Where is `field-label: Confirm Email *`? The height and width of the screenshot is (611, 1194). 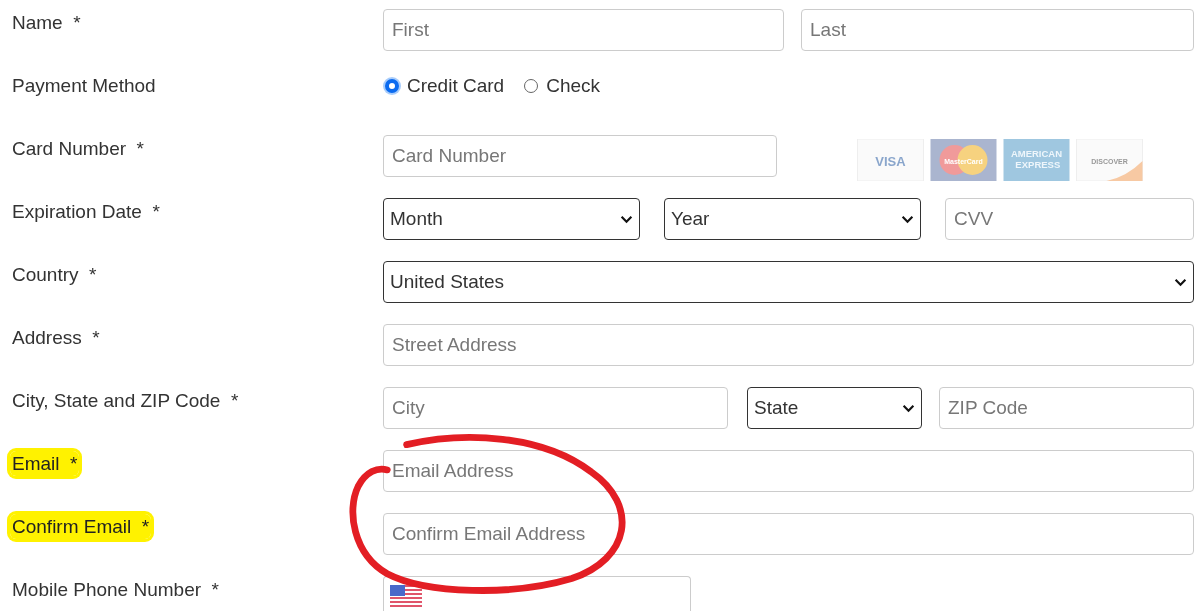 field-label: Confirm Email * is located at coordinates (81, 526).